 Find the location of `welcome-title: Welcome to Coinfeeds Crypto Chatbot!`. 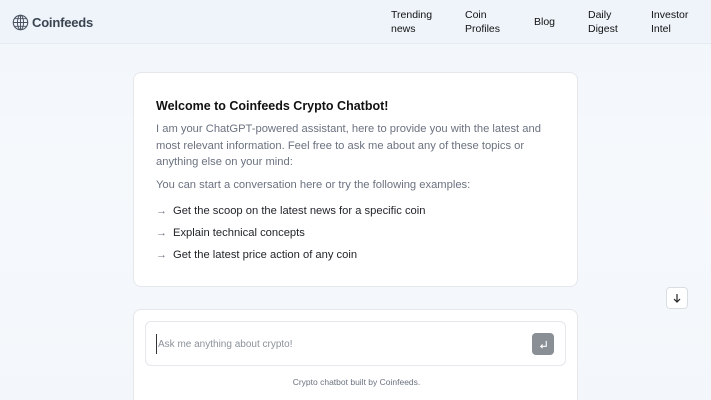

welcome-title: Welcome to Coinfeeds Crypto Chatbot! is located at coordinates (272, 106).